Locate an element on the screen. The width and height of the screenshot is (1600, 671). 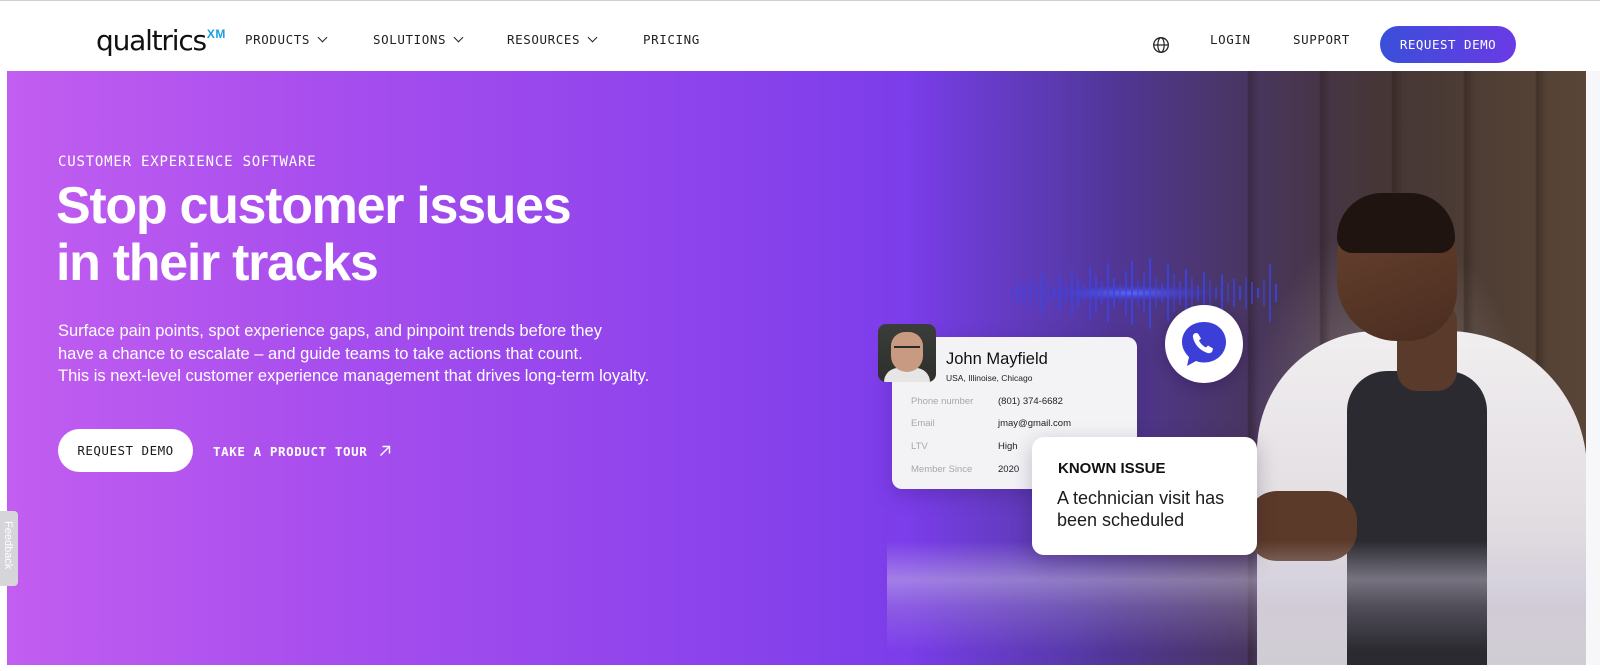
known-issue-title: KNOWN ISSUE is located at coordinates (1112, 468).